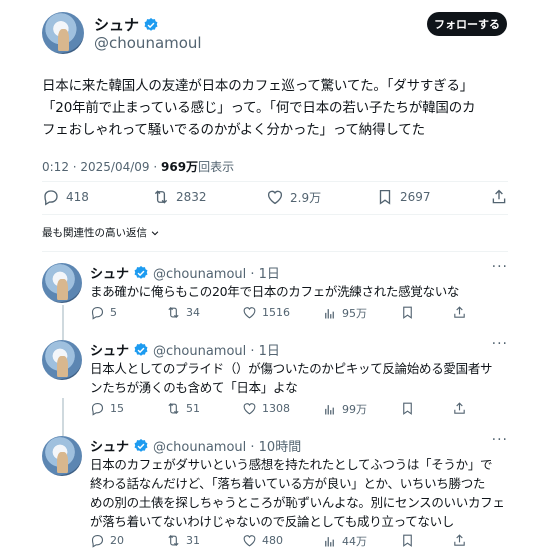  What do you see at coordinates (113, 312) in the screenshot?
I see `reply-count: 5` at bounding box center [113, 312].